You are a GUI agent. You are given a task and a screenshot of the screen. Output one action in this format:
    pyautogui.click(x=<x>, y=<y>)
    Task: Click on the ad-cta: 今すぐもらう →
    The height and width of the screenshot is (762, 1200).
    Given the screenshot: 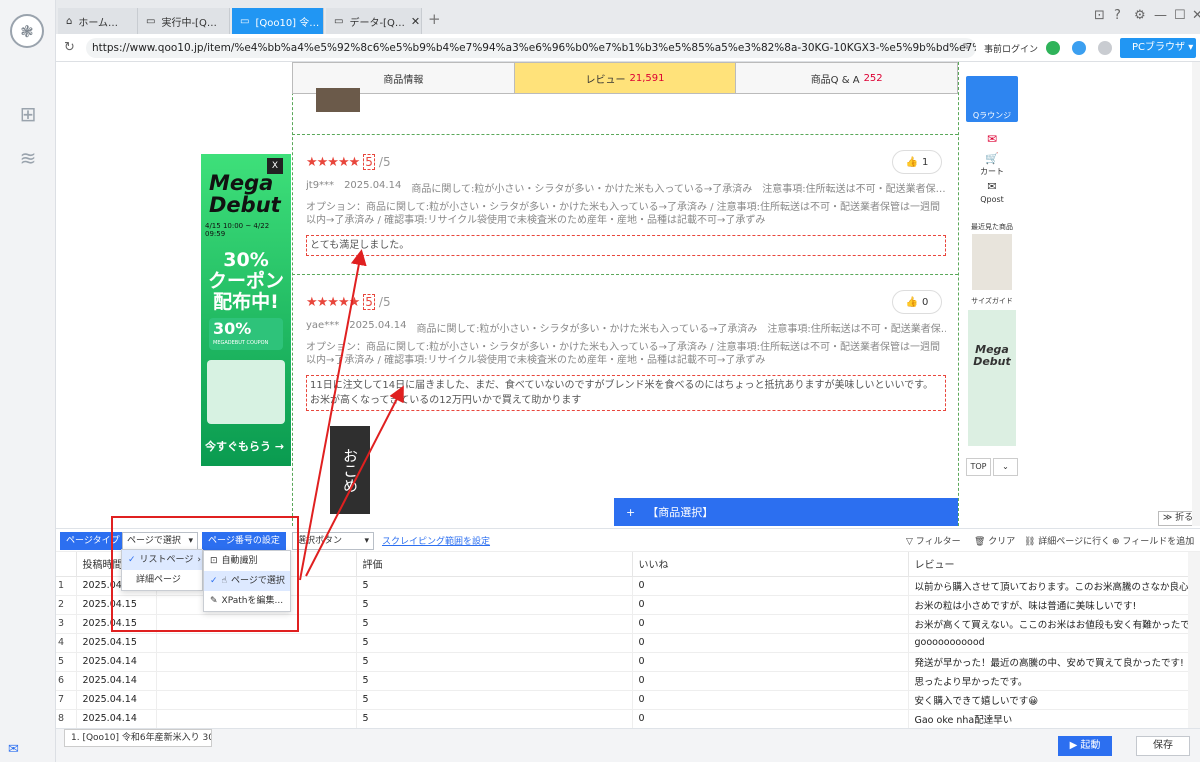 What is the action you would take?
    pyautogui.click(x=244, y=446)
    